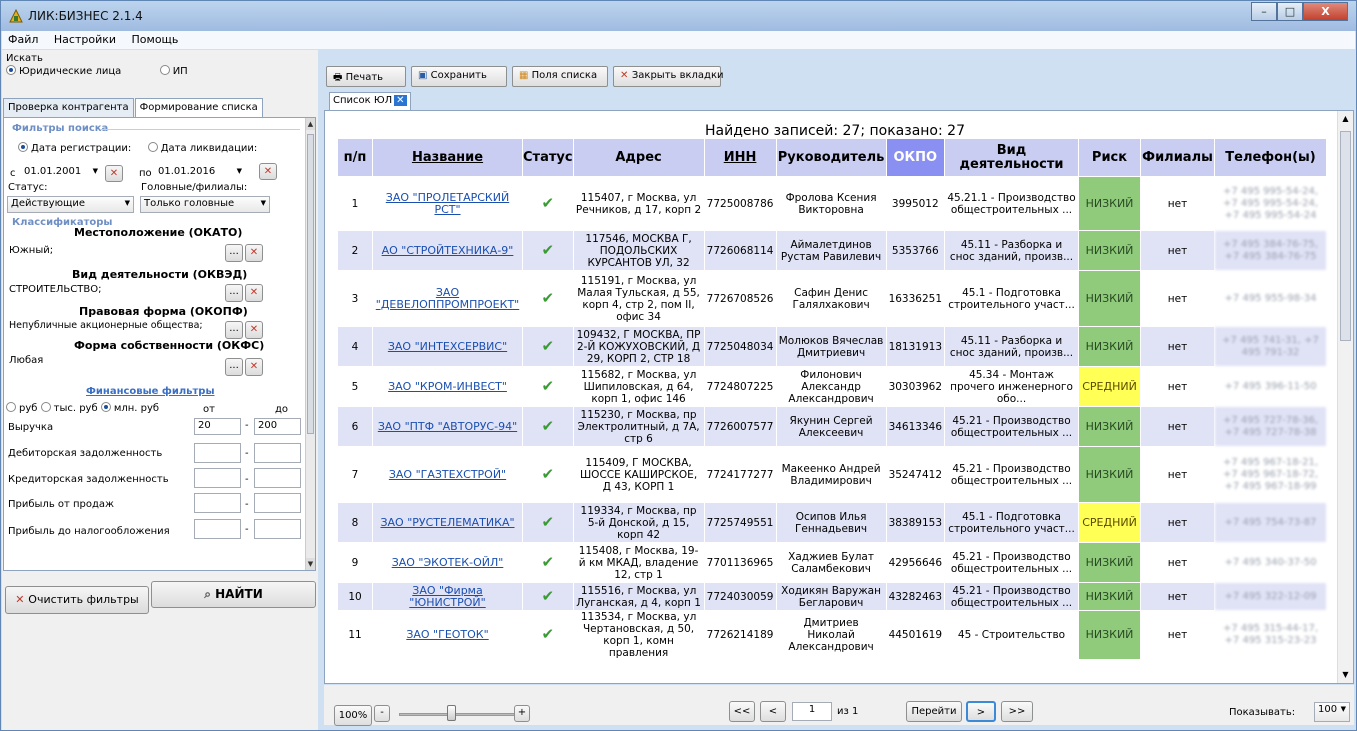 The image size is (1357, 731). I want to click on menu-file: Файл, so click(23, 38).